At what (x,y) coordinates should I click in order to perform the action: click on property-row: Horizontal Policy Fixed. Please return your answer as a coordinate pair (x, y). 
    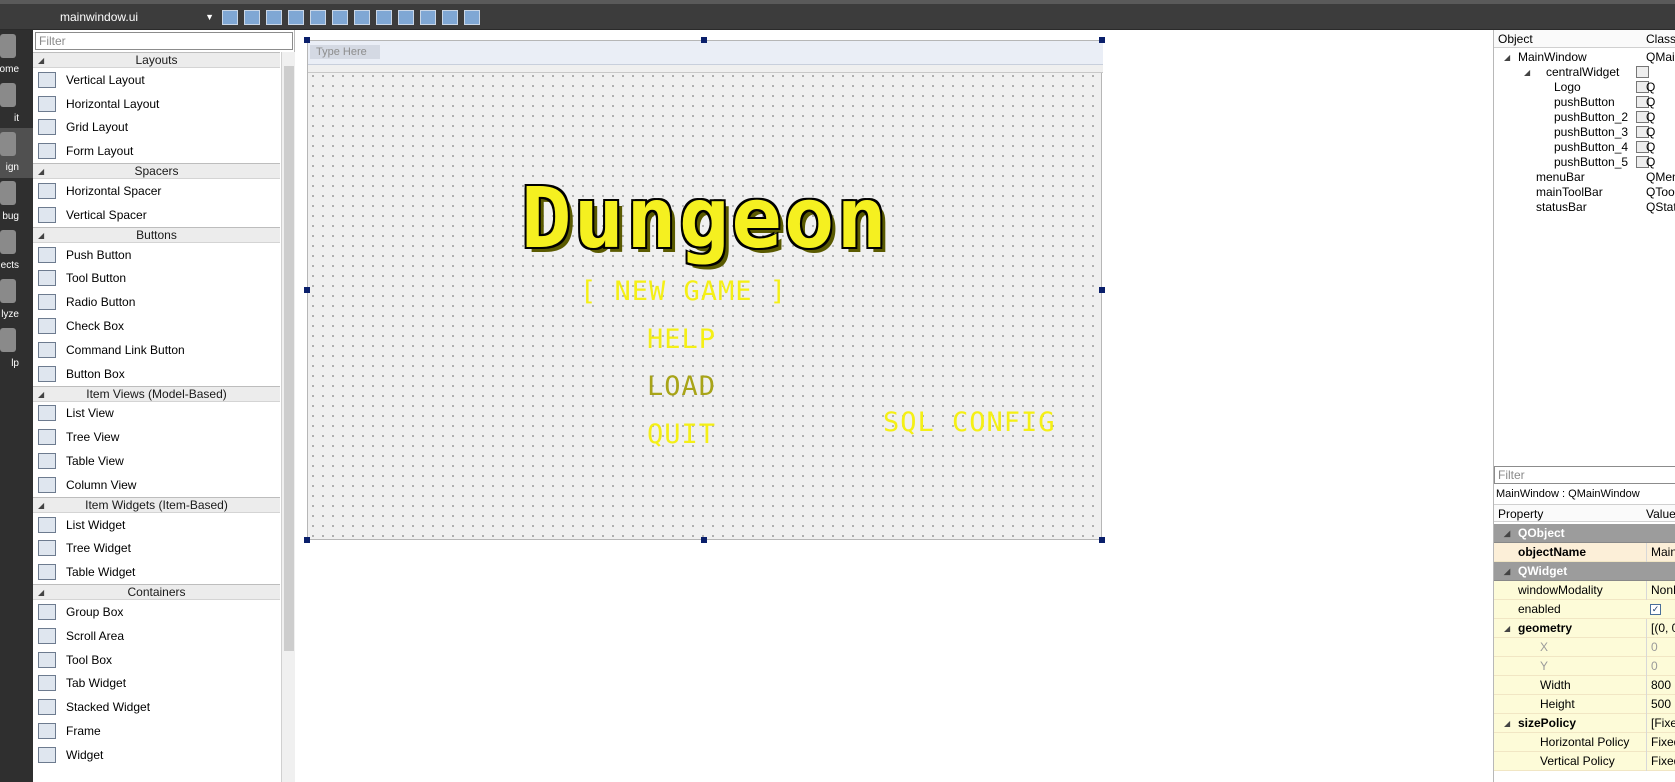
    Looking at the image, I should click on (1584, 742).